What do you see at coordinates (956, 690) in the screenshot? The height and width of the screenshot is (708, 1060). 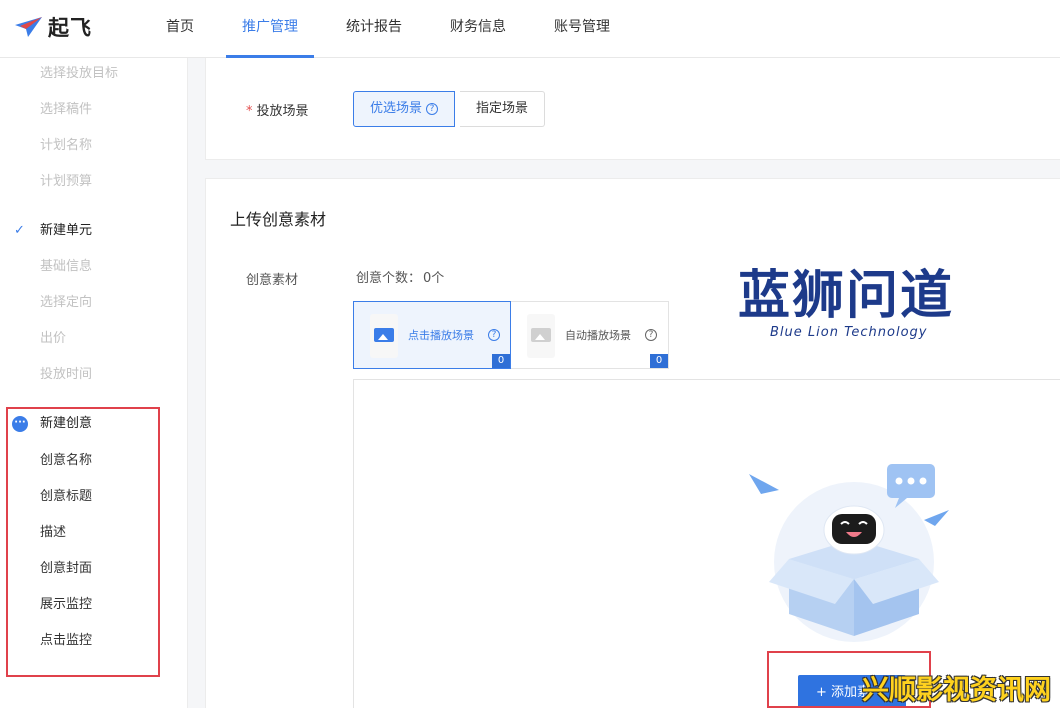 I see `watermark-corner: 兴顺影视资讯网` at bounding box center [956, 690].